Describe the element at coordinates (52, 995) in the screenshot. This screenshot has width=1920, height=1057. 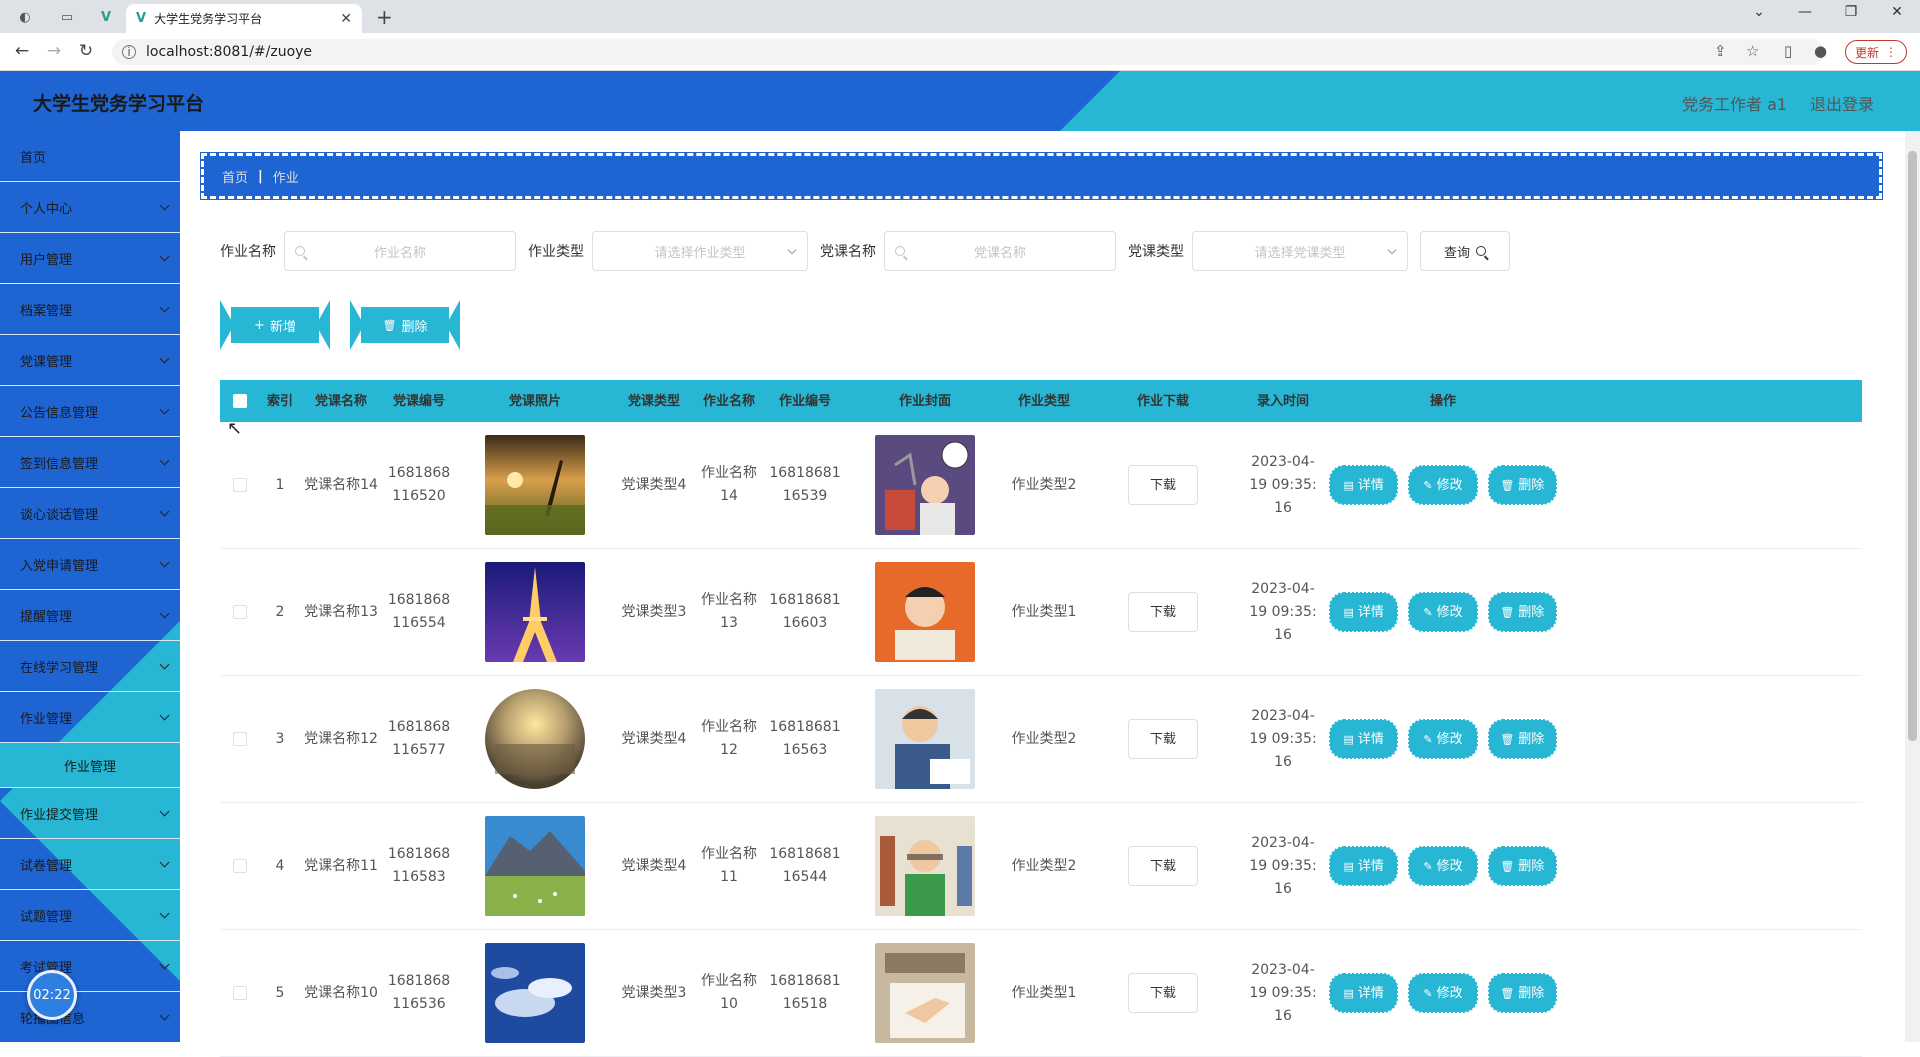
I see `timer-badge: 02:22` at that location.